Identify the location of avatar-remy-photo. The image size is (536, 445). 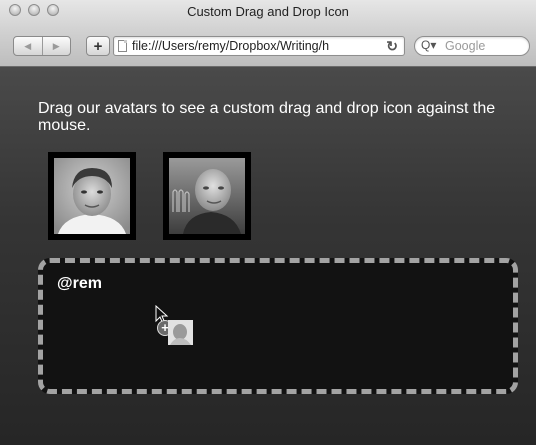
(92, 196).